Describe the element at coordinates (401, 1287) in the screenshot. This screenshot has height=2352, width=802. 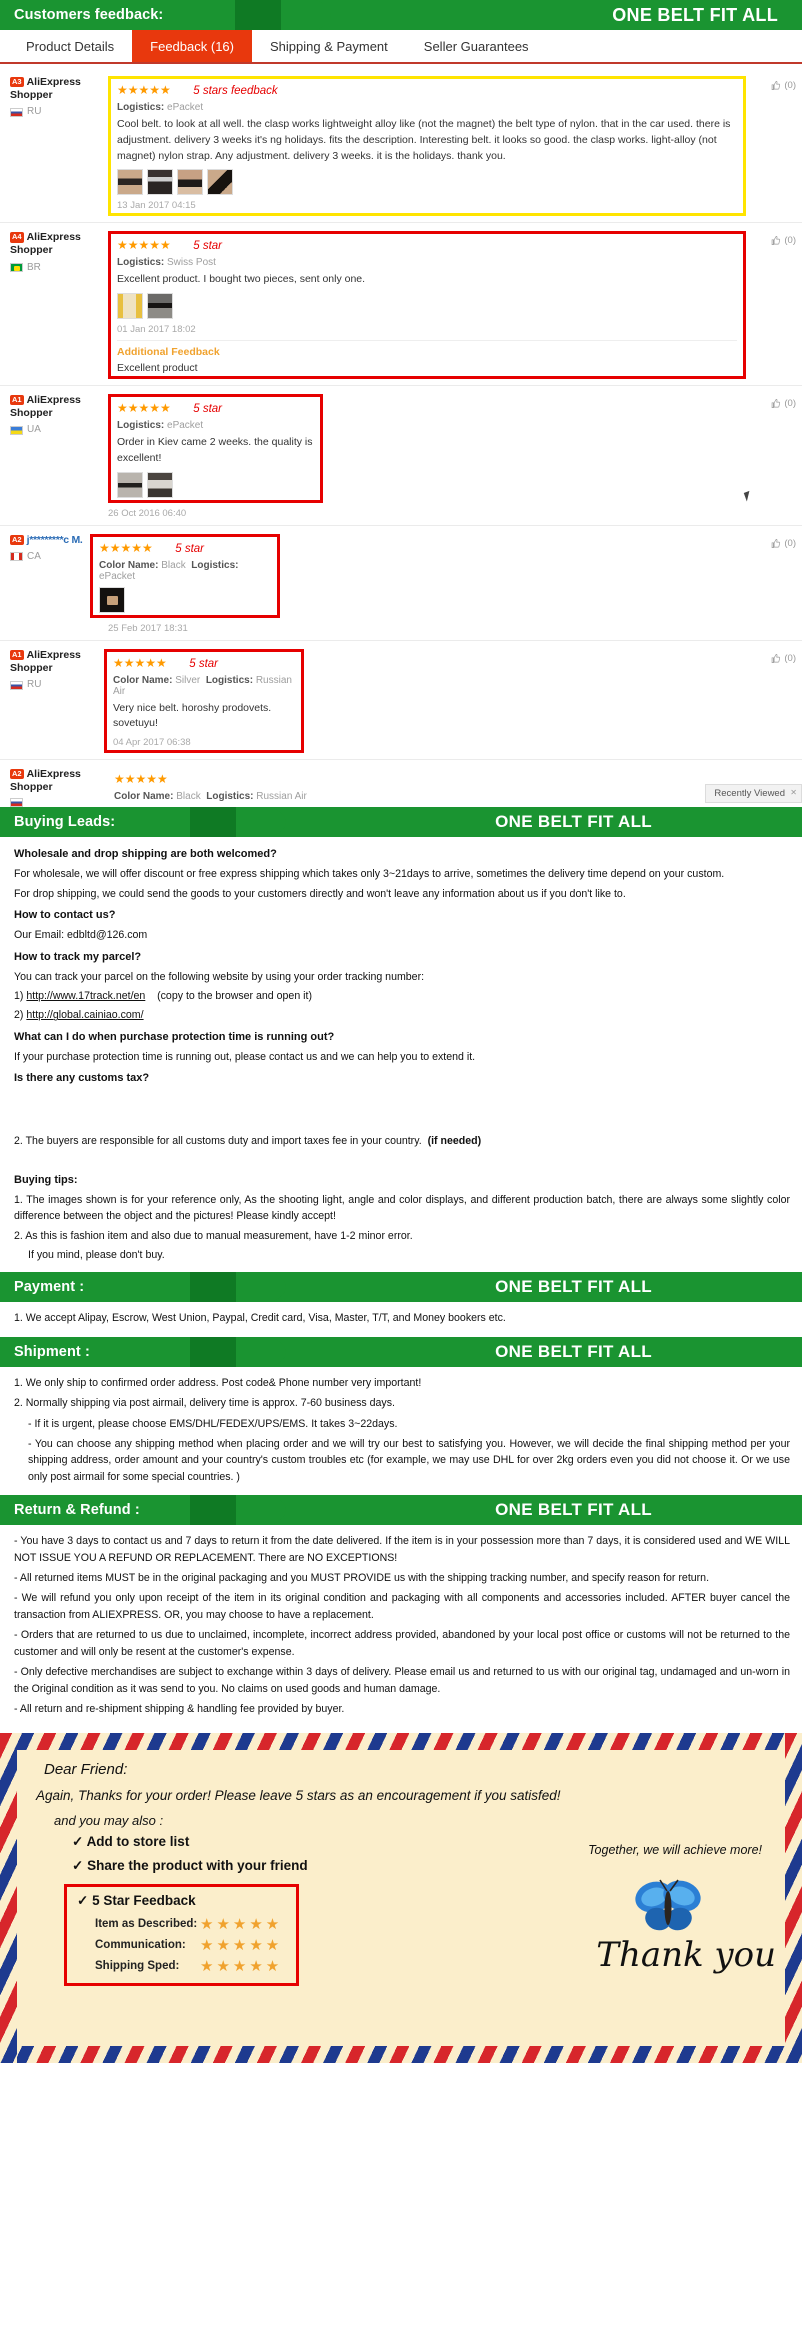
I see `payment-banner: Payment : ONE BELT FIT ALL` at that location.